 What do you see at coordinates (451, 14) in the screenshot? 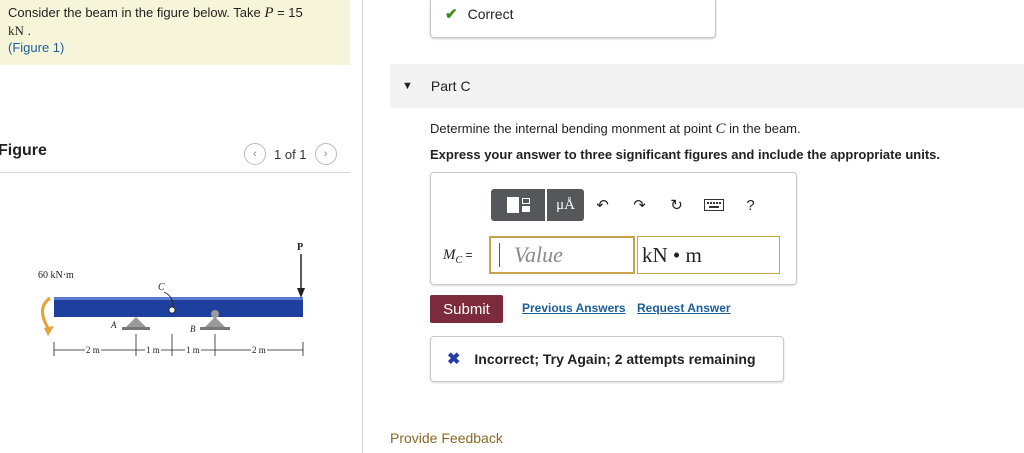
I see `checkmark-icon: ✔` at bounding box center [451, 14].